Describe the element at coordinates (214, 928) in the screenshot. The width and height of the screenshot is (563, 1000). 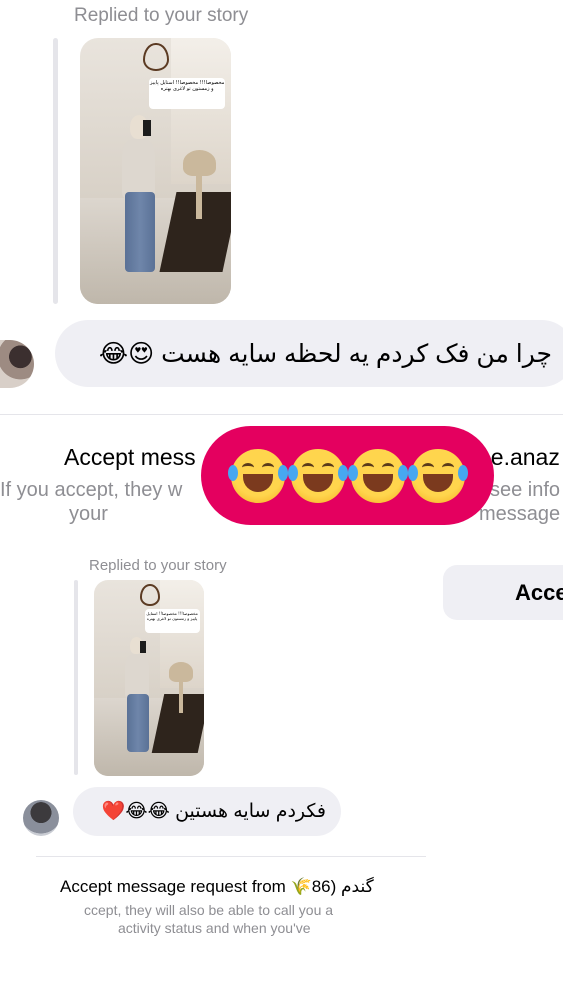
I see `accept-info-text-2: activity status and when you've` at that location.